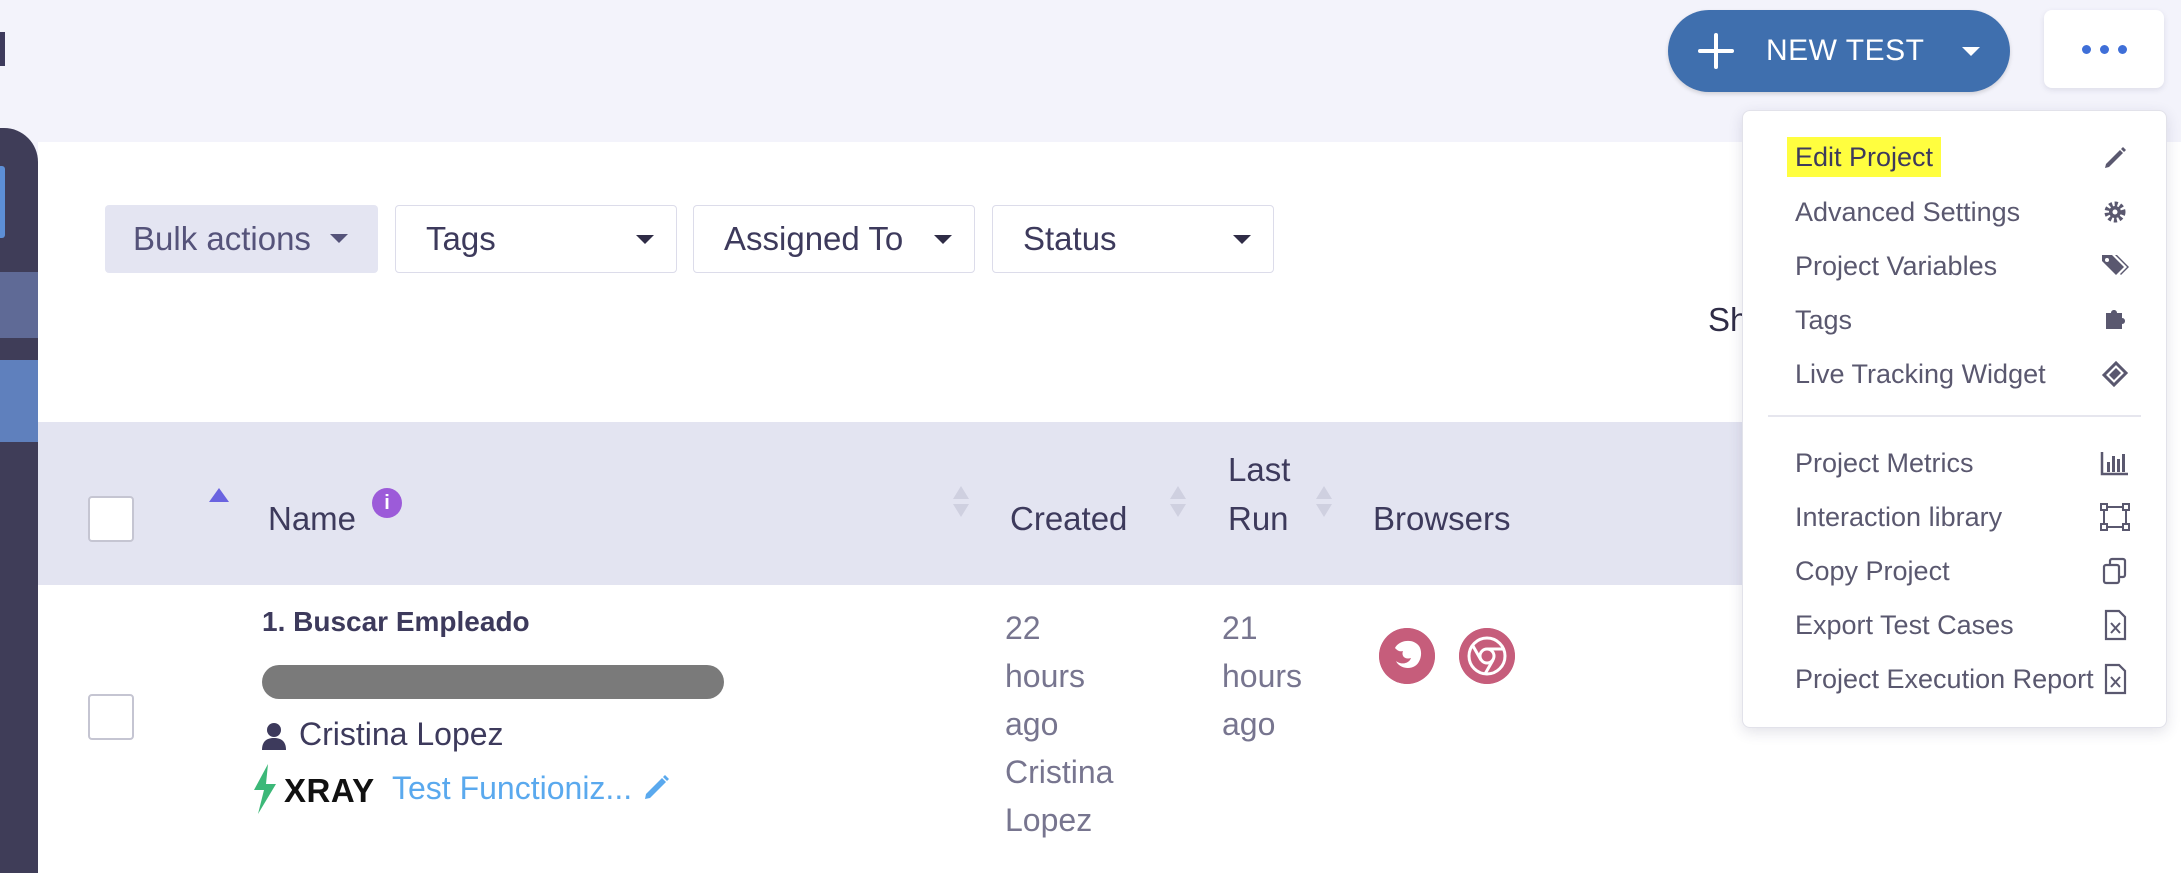 The width and height of the screenshot is (2181, 873). What do you see at coordinates (2115, 374) in the screenshot?
I see `ticket-icon` at bounding box center [2115, 374].